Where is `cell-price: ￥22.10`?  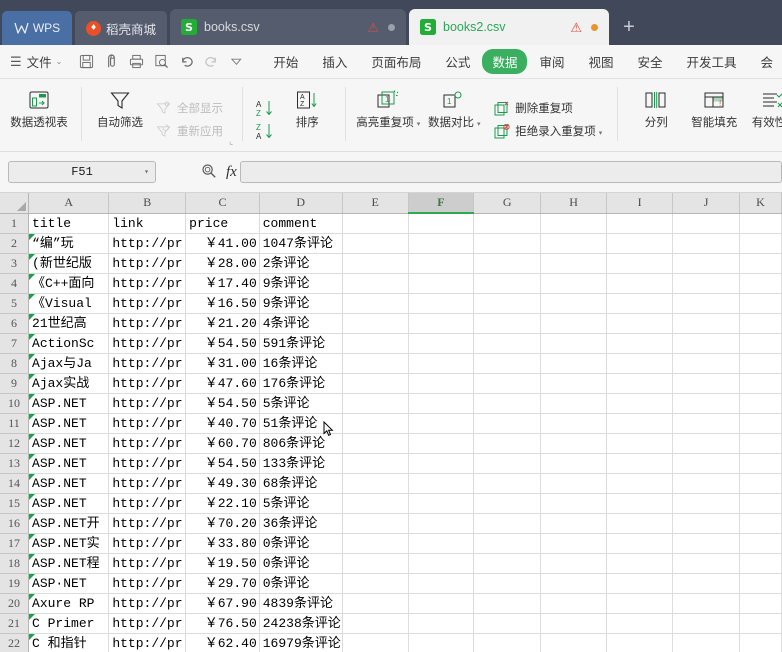
cell-price: ￥22.10 is located at coordinates (222, 503).